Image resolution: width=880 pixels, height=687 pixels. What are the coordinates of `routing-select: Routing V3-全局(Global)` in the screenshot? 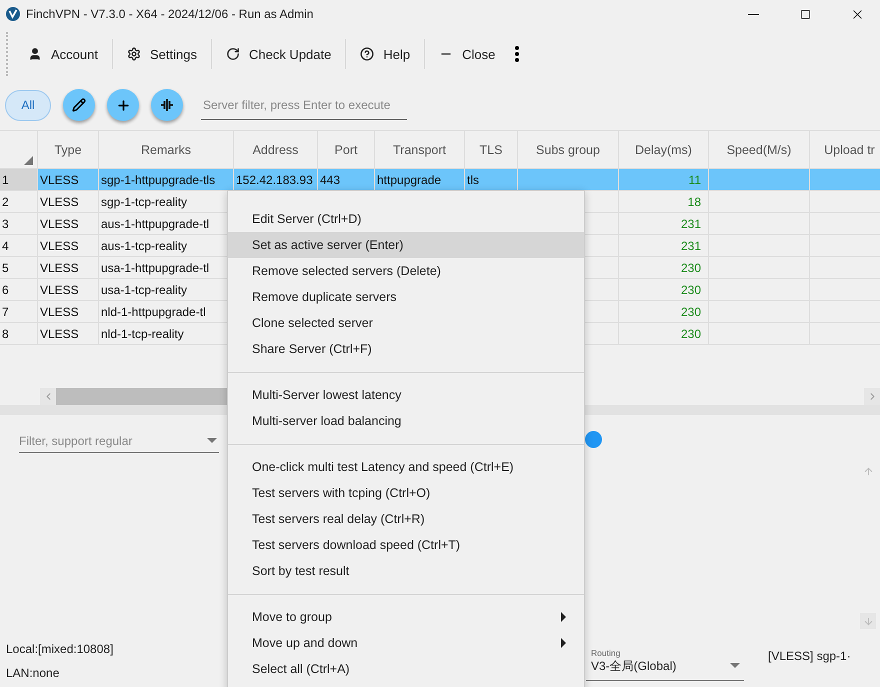 It's located at (665, 662).